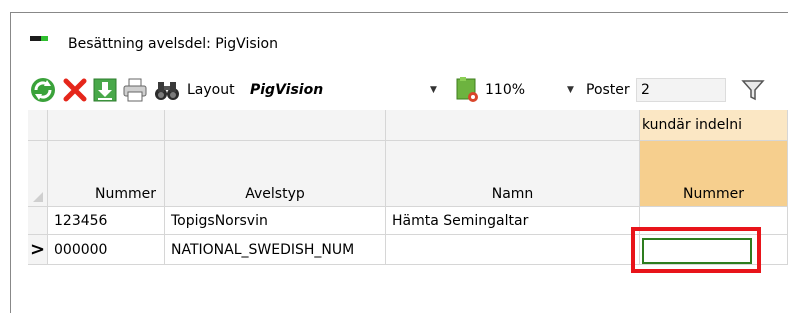 The height and width of the screenshot is (313, 788). What do you see at coordinates (513, 250) in the screenshot?
I see `table-cell` at bounding box center [513, 250].